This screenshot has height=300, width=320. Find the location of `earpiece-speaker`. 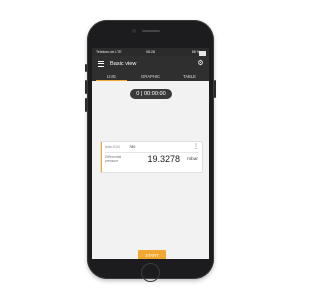

earpiece-speaker is located at coordinates (150, 31).